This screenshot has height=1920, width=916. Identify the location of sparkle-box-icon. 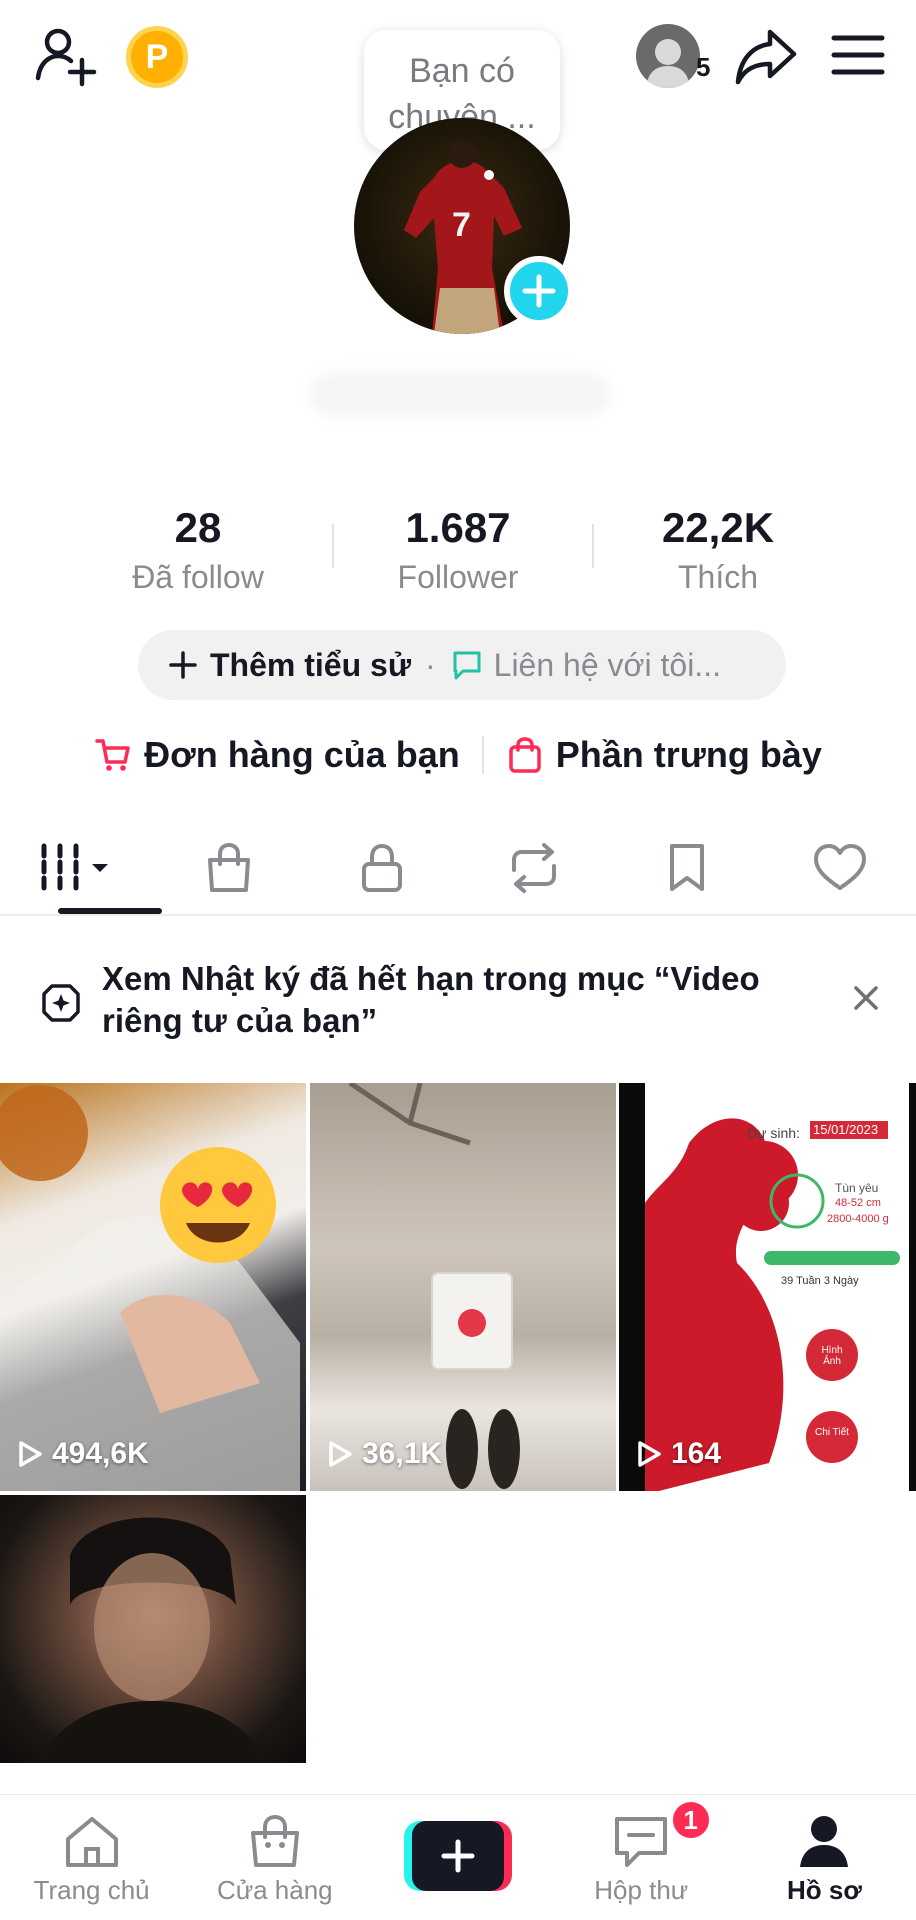
(61, 1003).